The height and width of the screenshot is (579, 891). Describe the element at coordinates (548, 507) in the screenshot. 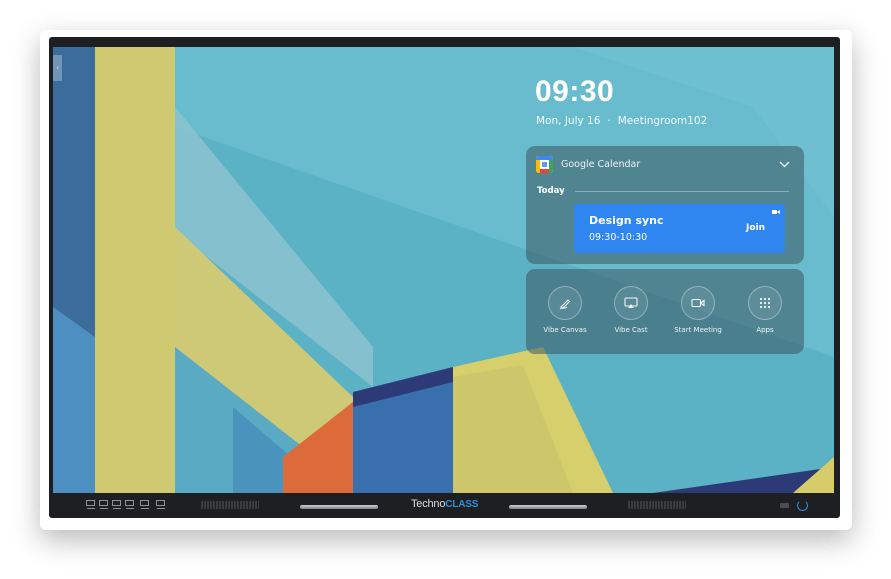

I see `pen-tray-right` at that location.